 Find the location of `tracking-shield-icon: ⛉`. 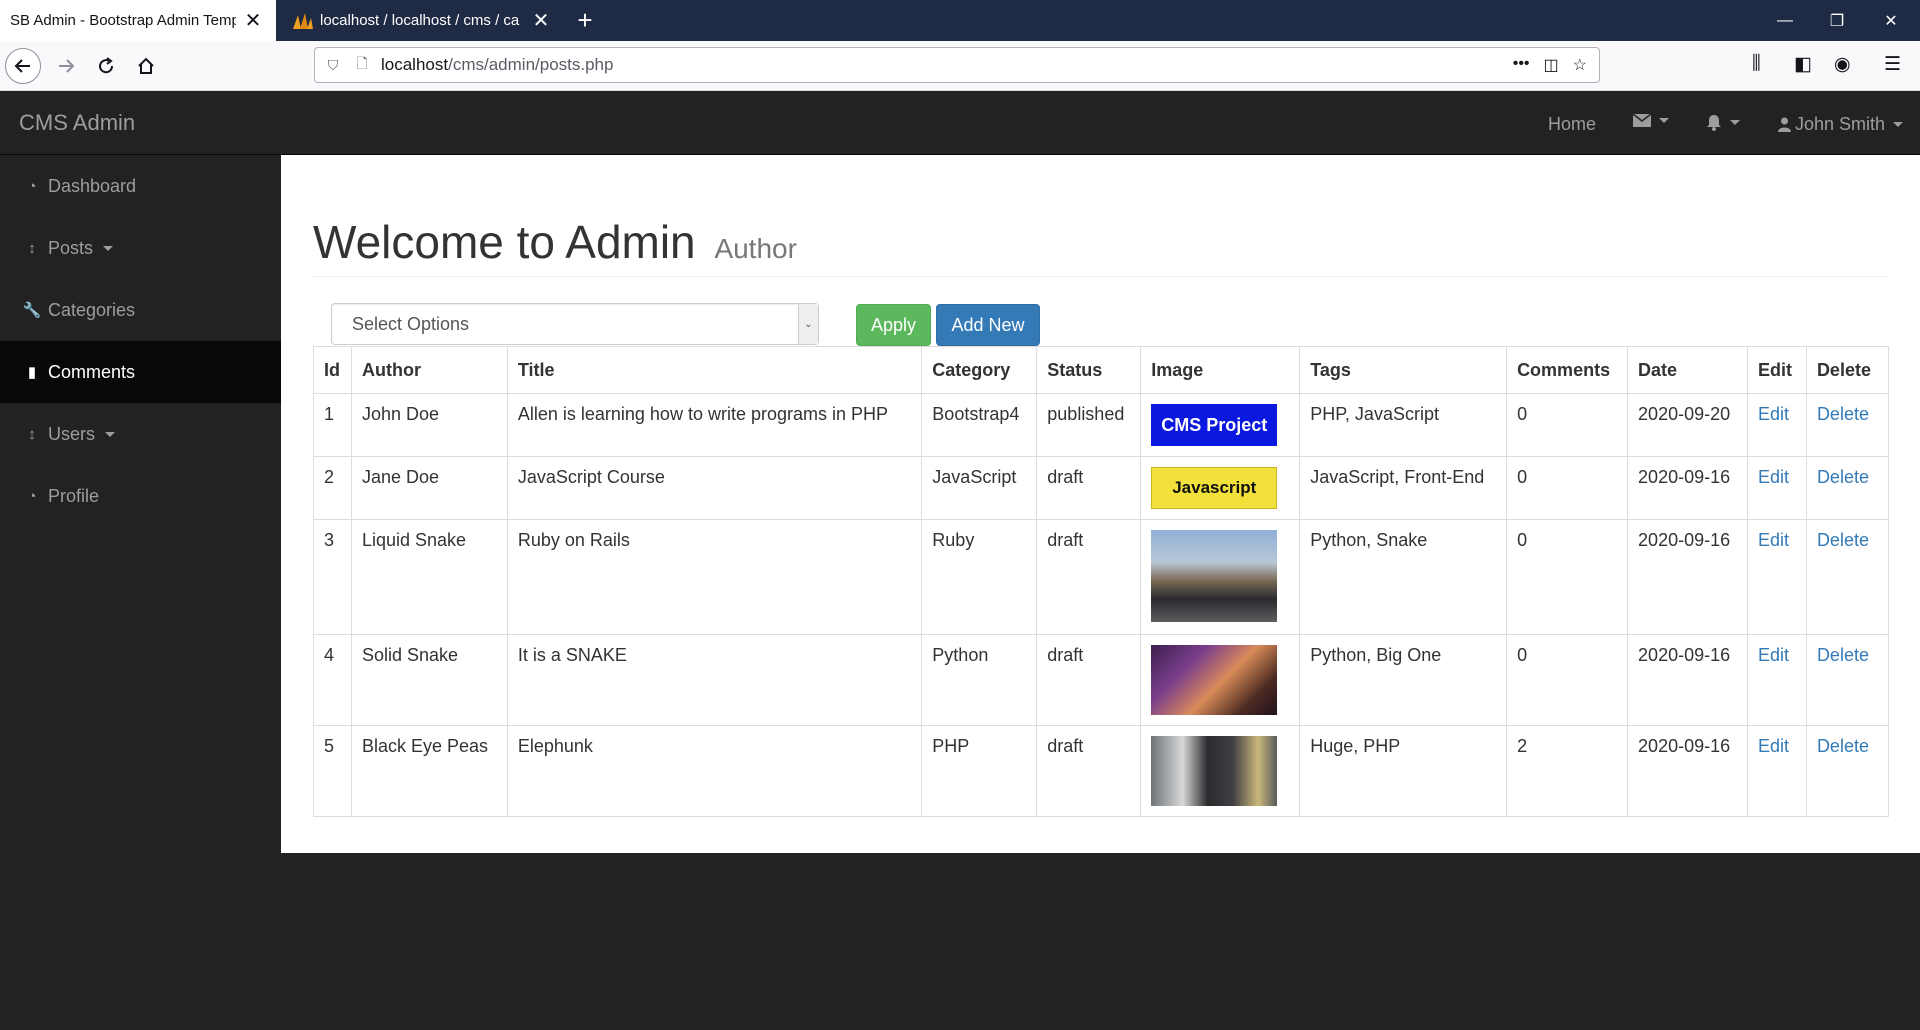

tracking-shield-icon: ⛉ is located at coordinates (333, 65).